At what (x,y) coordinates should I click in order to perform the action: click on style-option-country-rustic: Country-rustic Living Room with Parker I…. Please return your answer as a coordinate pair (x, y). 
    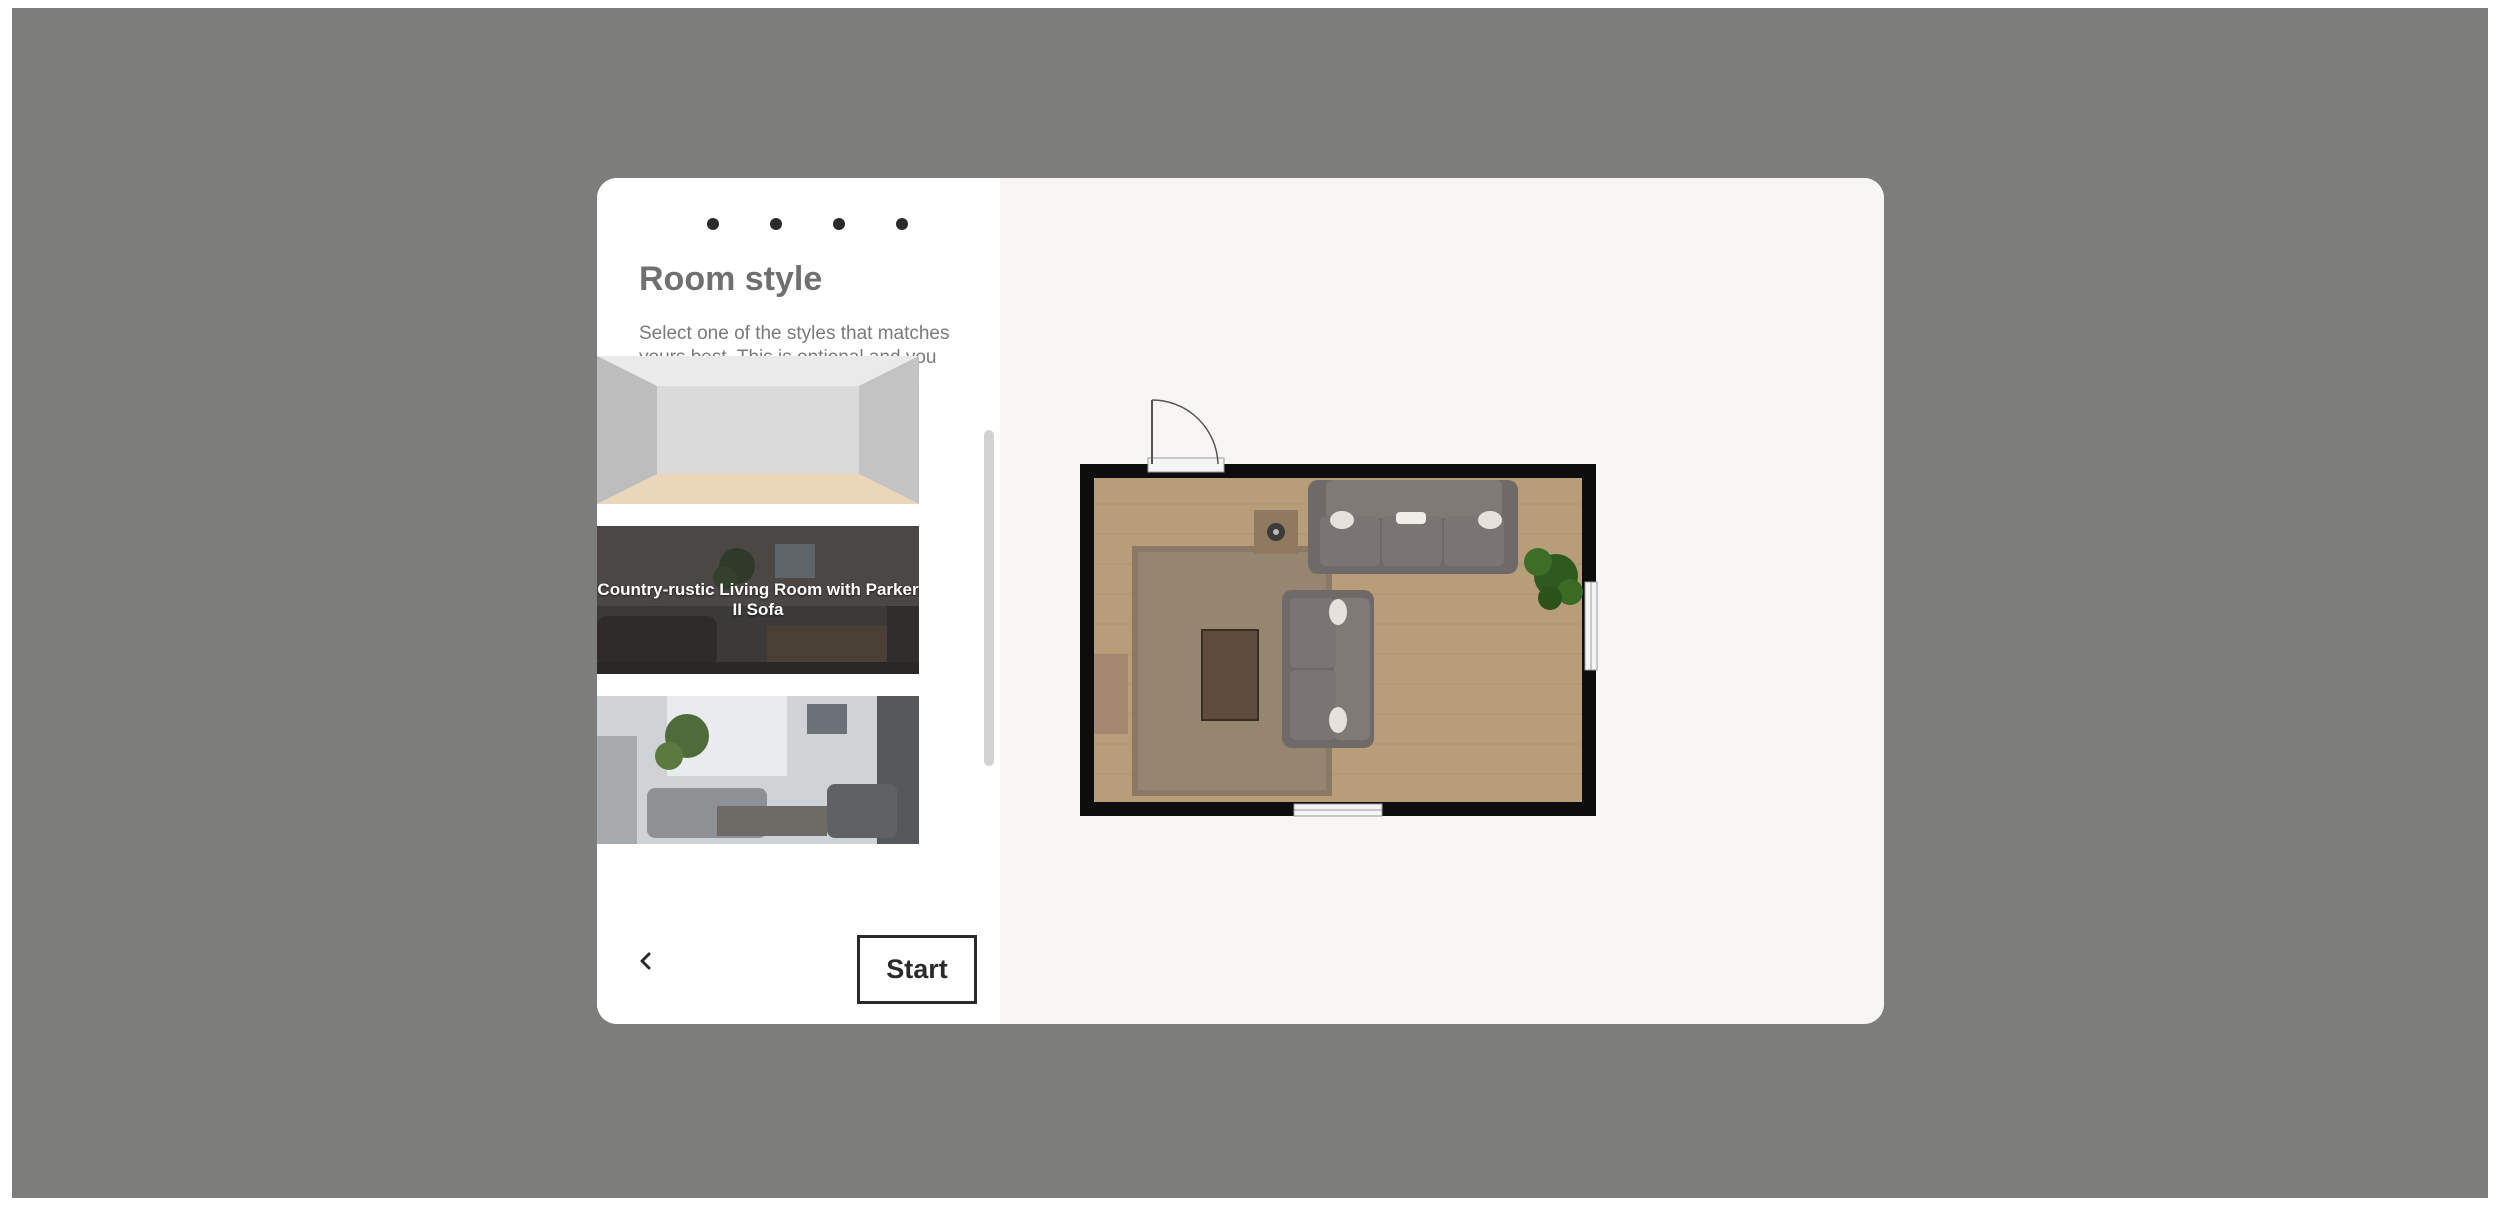
    Looking at the image, I should click on (758, 600).